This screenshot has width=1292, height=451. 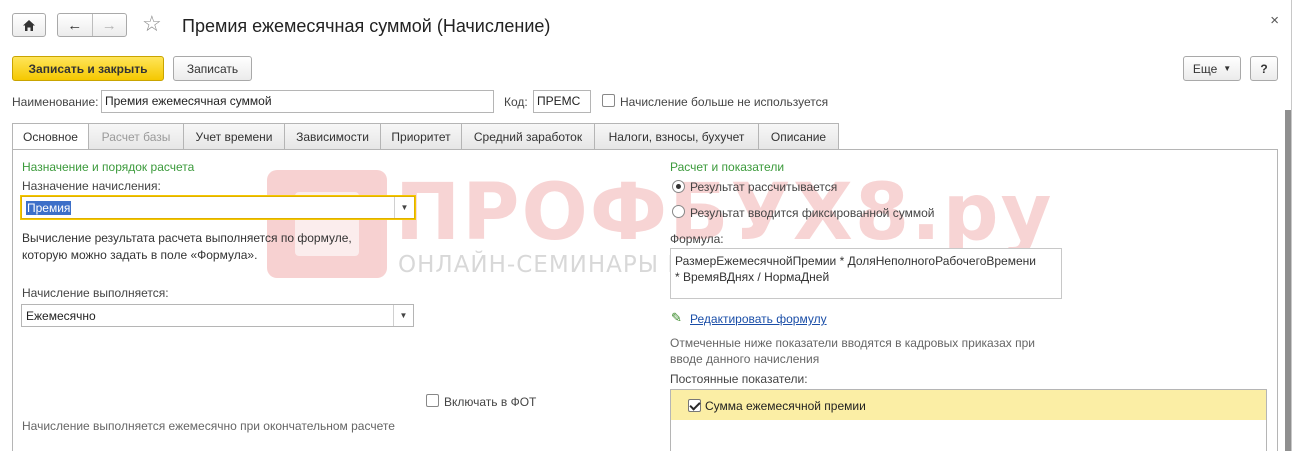 What do you see at coordinates (95, 293) in the screenshot?
I see `performed-label: Начисление выполняется:` at bounding box center [95, 293].